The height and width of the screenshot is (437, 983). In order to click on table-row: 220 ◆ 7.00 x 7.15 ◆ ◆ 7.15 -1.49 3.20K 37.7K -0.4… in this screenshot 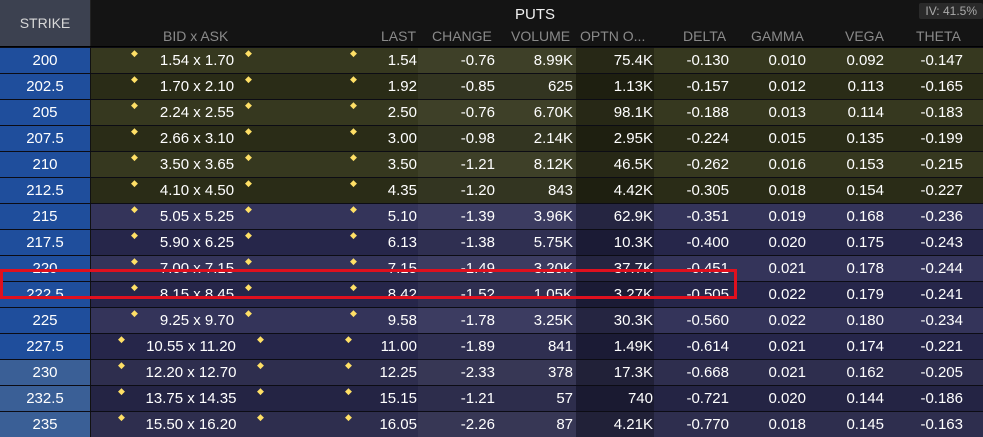, I will do `click(491, 268)`.